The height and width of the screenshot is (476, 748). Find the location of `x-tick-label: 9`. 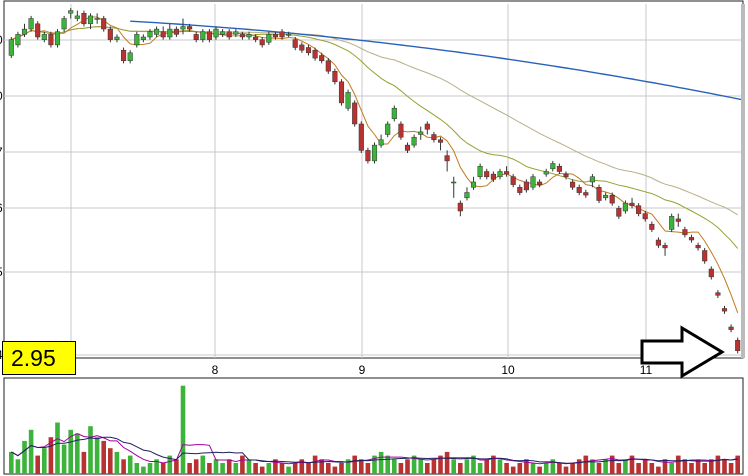

x-tick-label: 9 is located at coordinates (362, 370).